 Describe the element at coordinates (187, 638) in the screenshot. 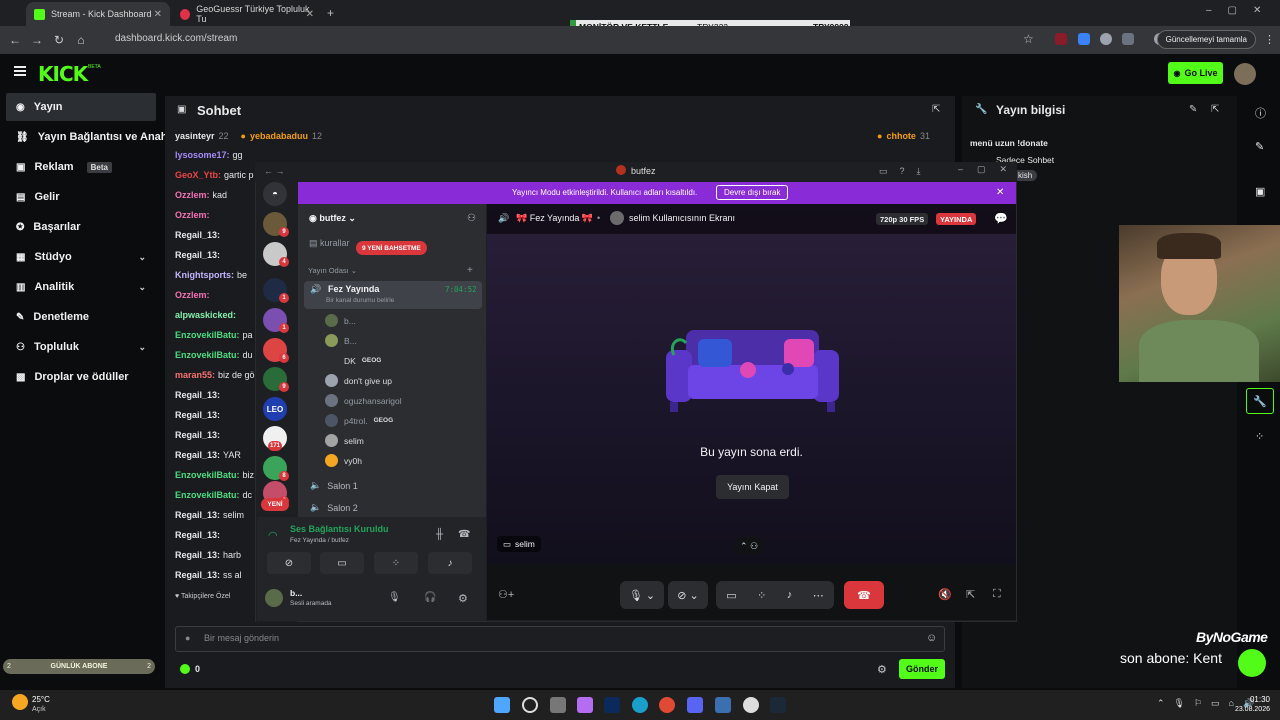

I see `emote-icon: ●` at that location.